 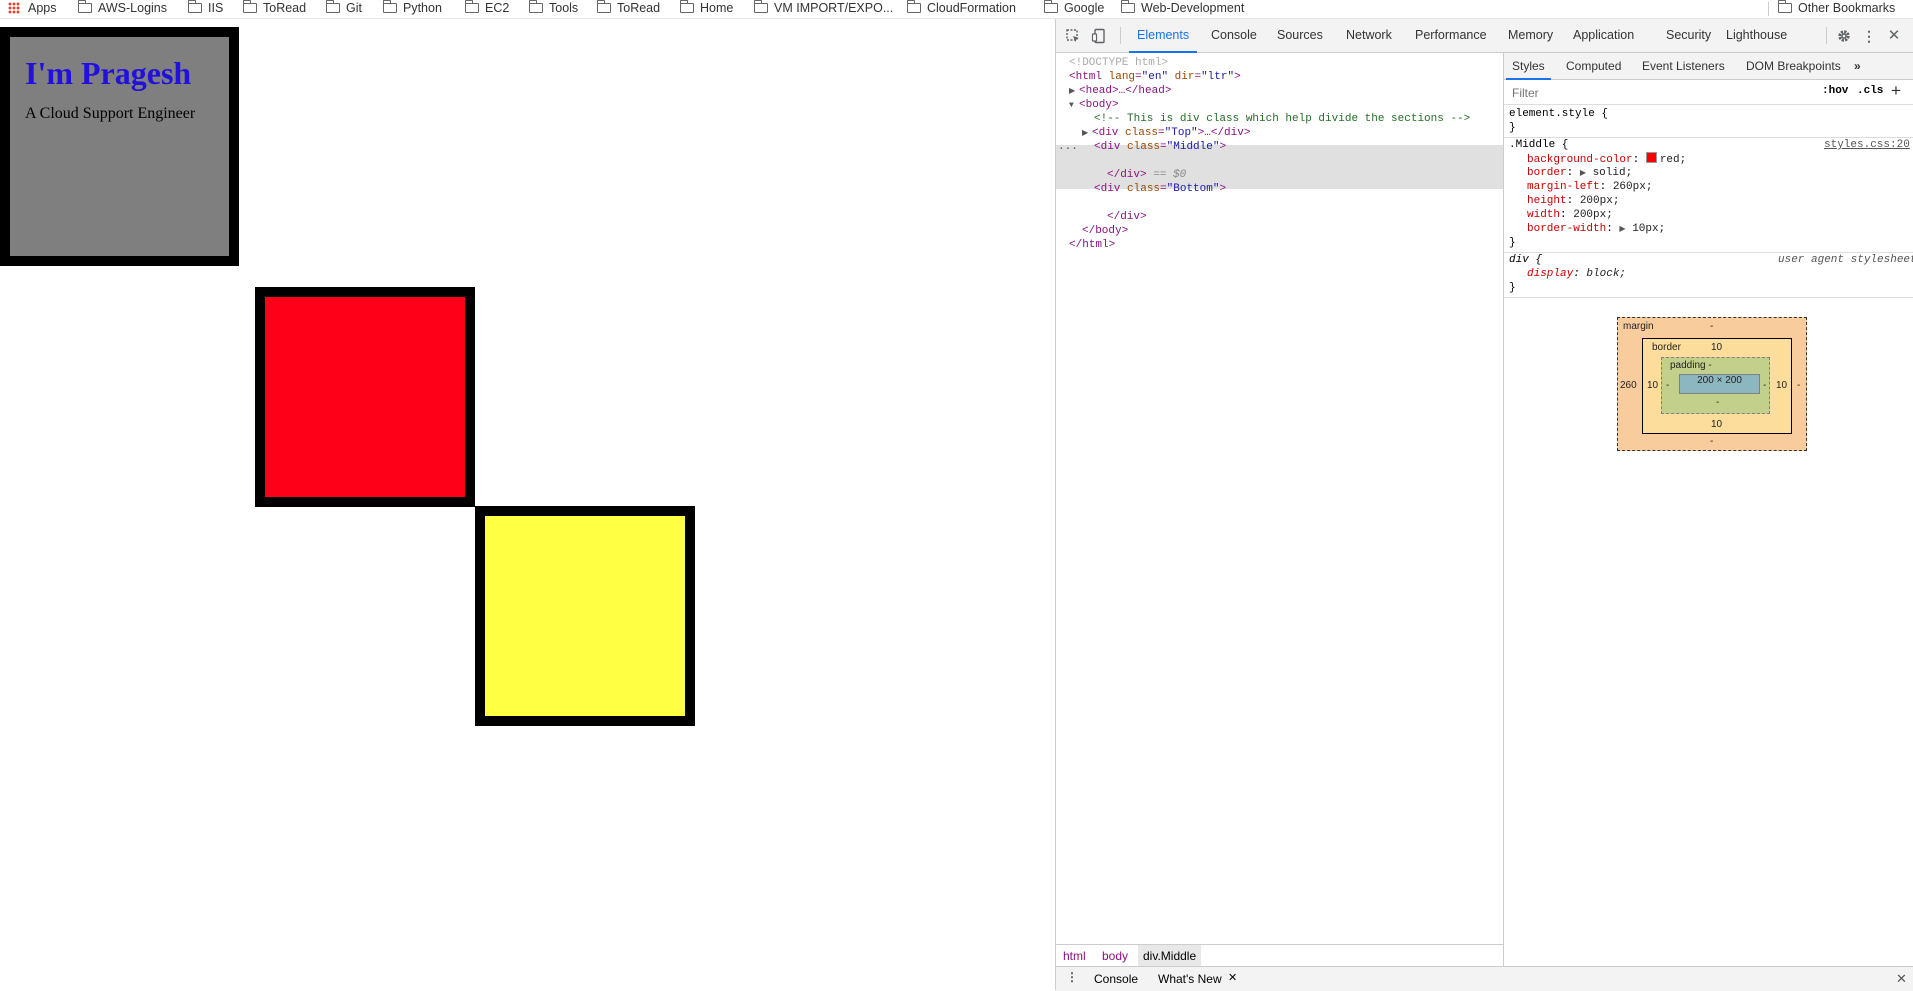 I want to click on border-left-value: 10, so click(x=1652, y=386).